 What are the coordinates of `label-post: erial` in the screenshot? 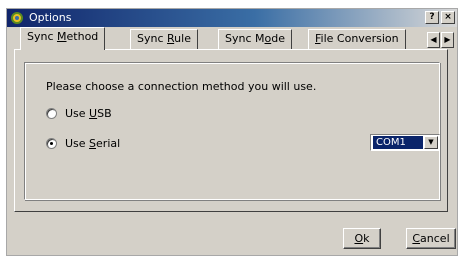 It's located at (108, 143).